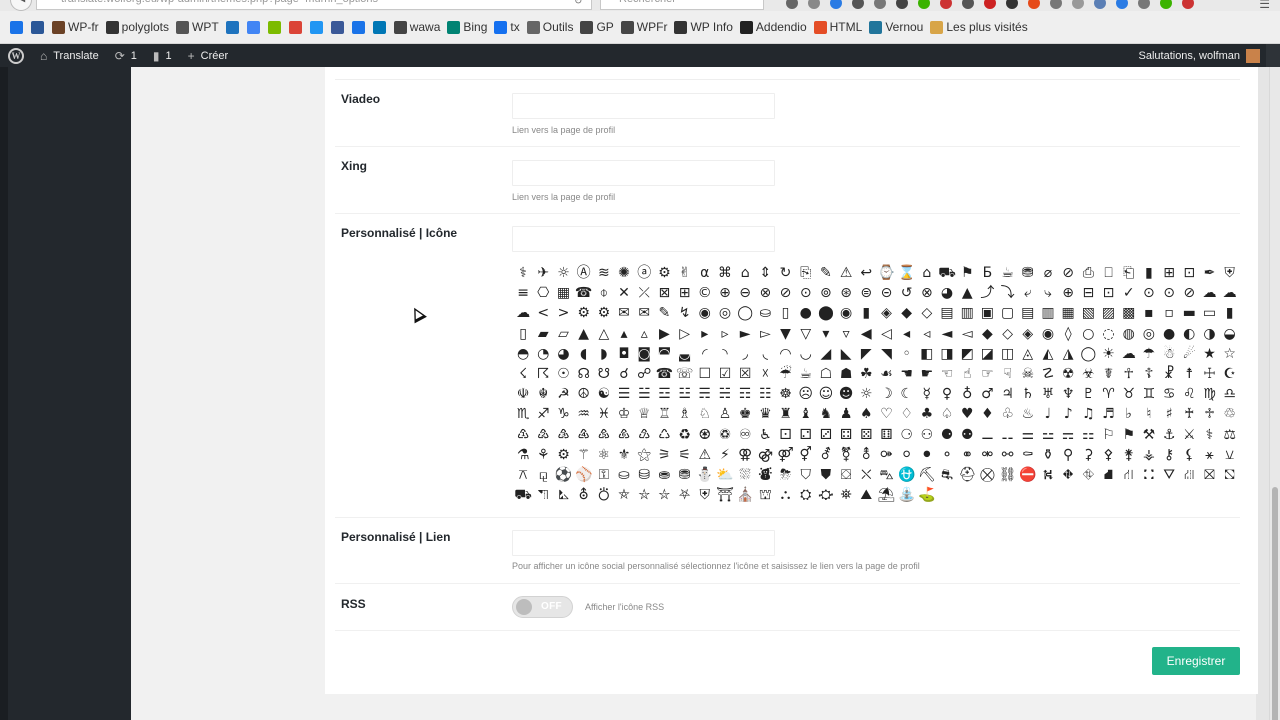  What do you see at coordinates (725, 475) in the screenshot?
I see `icon-option-icon: ⛅` at bounding box center [725, 475].